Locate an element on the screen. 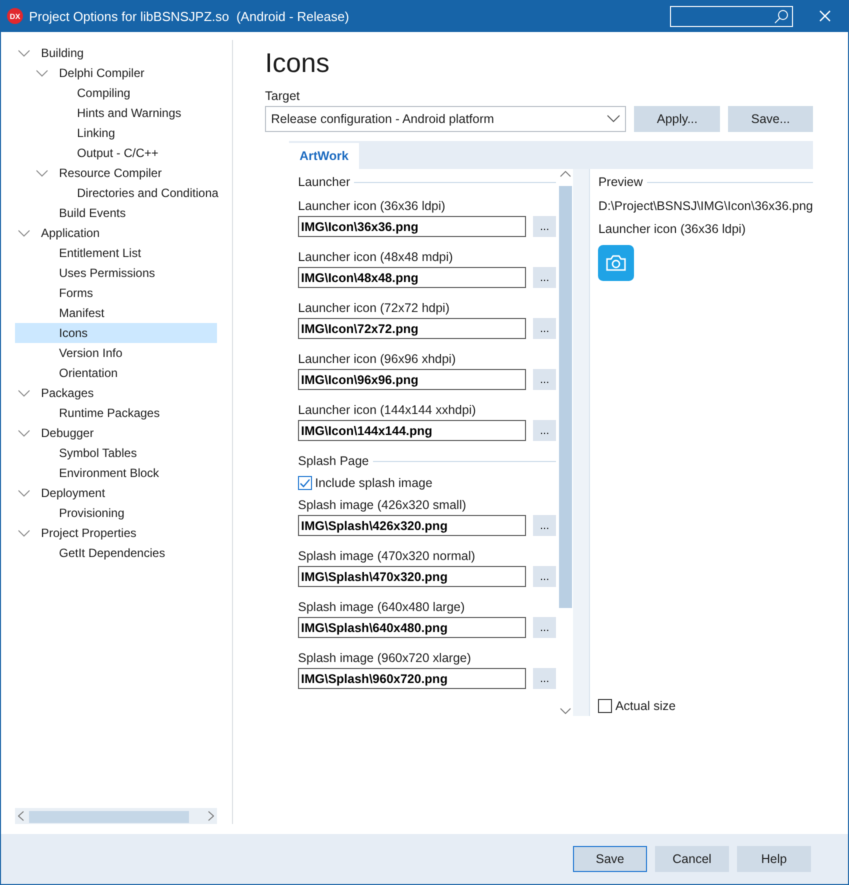  tree-item: Resource Compiler is located at coordinates (116, 173).